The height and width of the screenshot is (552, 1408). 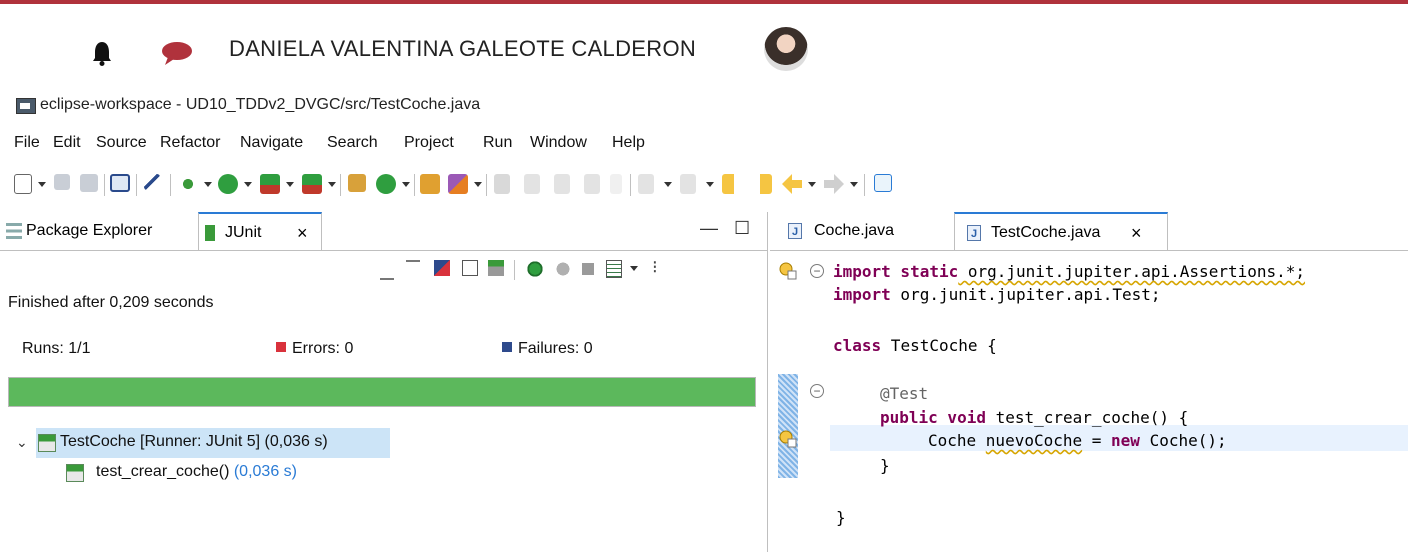 What do you see at coordinates (42, 184) in the screenshot?
I see `new-dropdown-icon` at bounding box center [42, 184].